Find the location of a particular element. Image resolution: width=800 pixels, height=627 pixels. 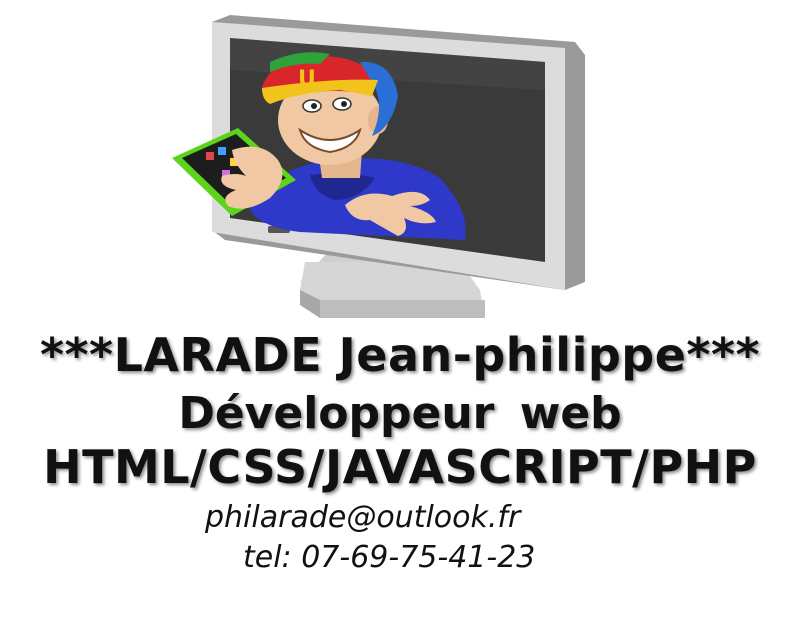

email-address: philarade@outlook.fr is located at coordinates (363, 517).